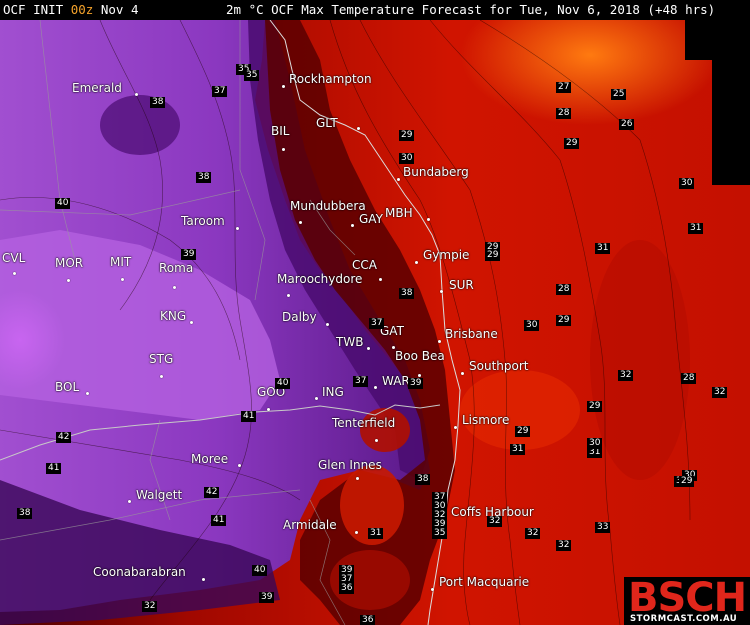 This screenshot has height=625, width=750. I want to click on temperature-value: 36, so click(347, 588).